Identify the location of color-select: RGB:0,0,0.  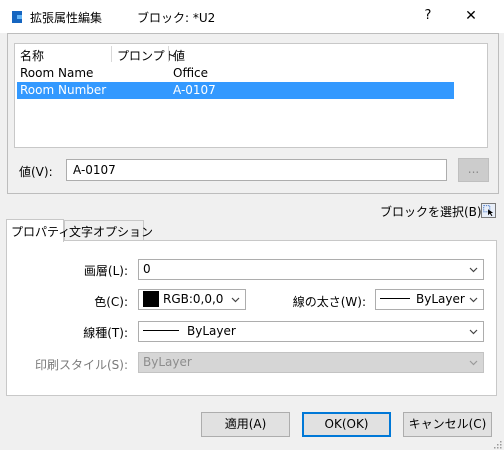
(192, 299).